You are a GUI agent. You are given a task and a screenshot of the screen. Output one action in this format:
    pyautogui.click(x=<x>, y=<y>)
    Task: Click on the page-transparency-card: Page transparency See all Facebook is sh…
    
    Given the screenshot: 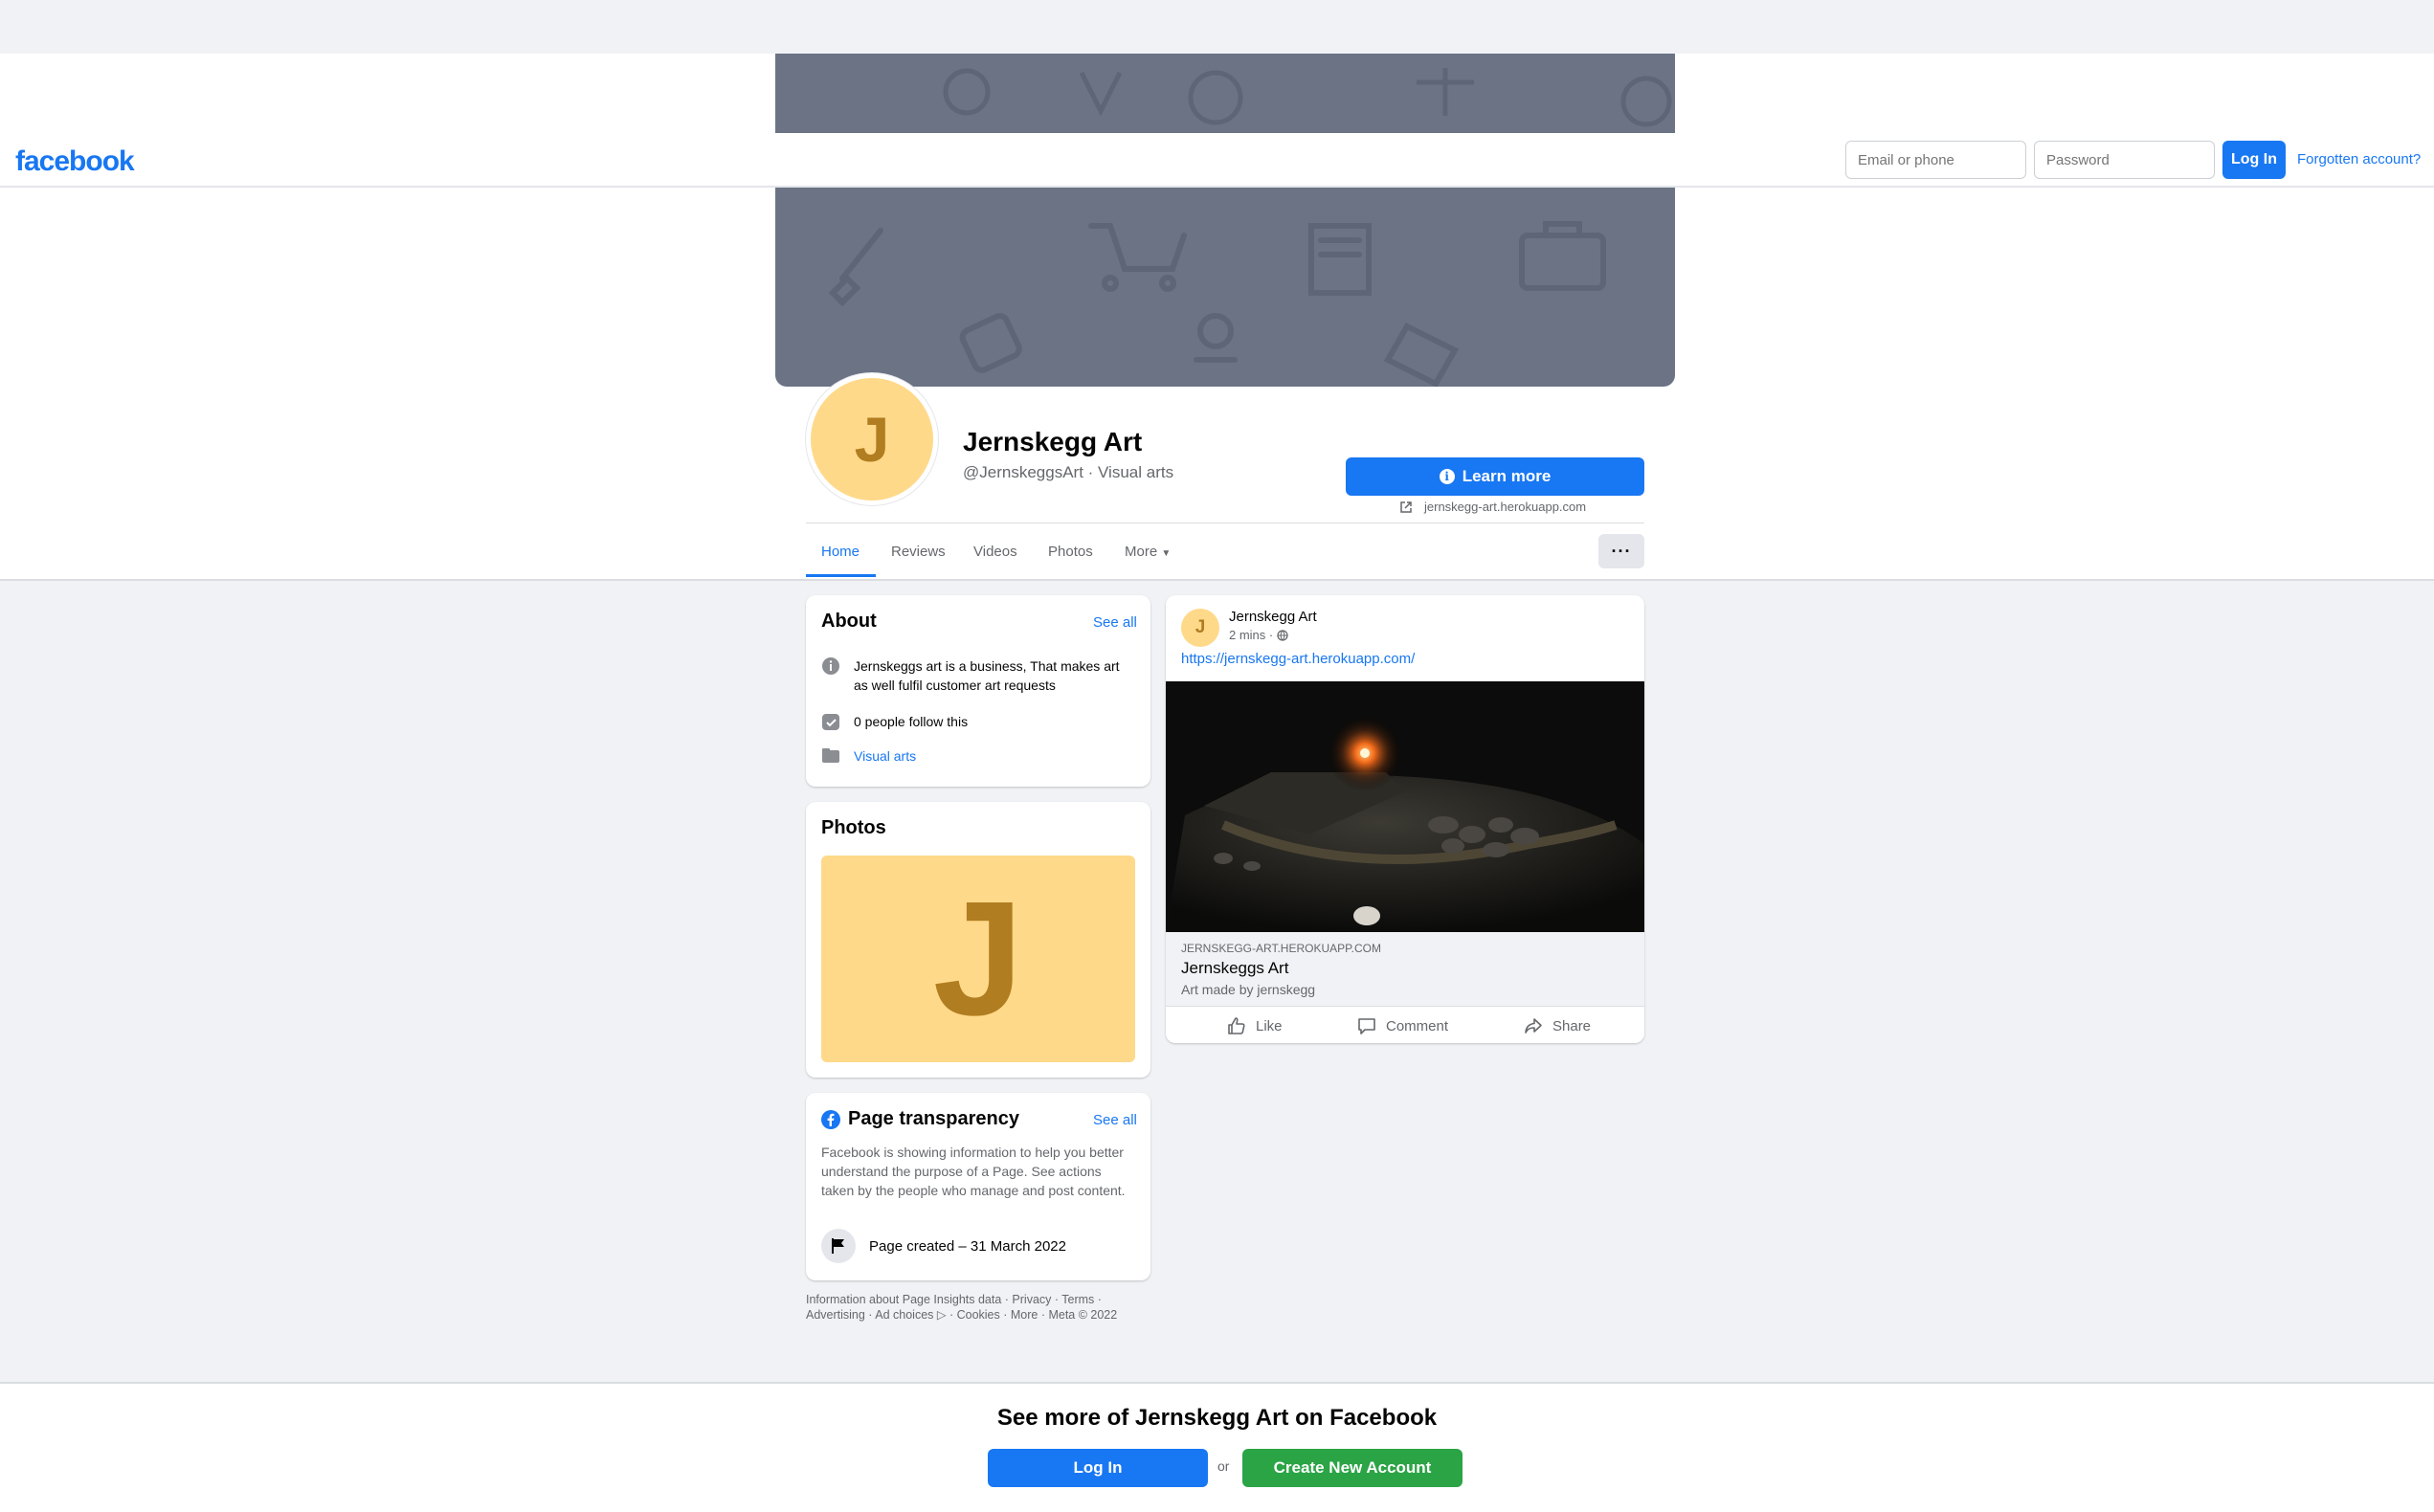 What is the action you would take?
    pyautogui.click(x=978, y=1186)
    